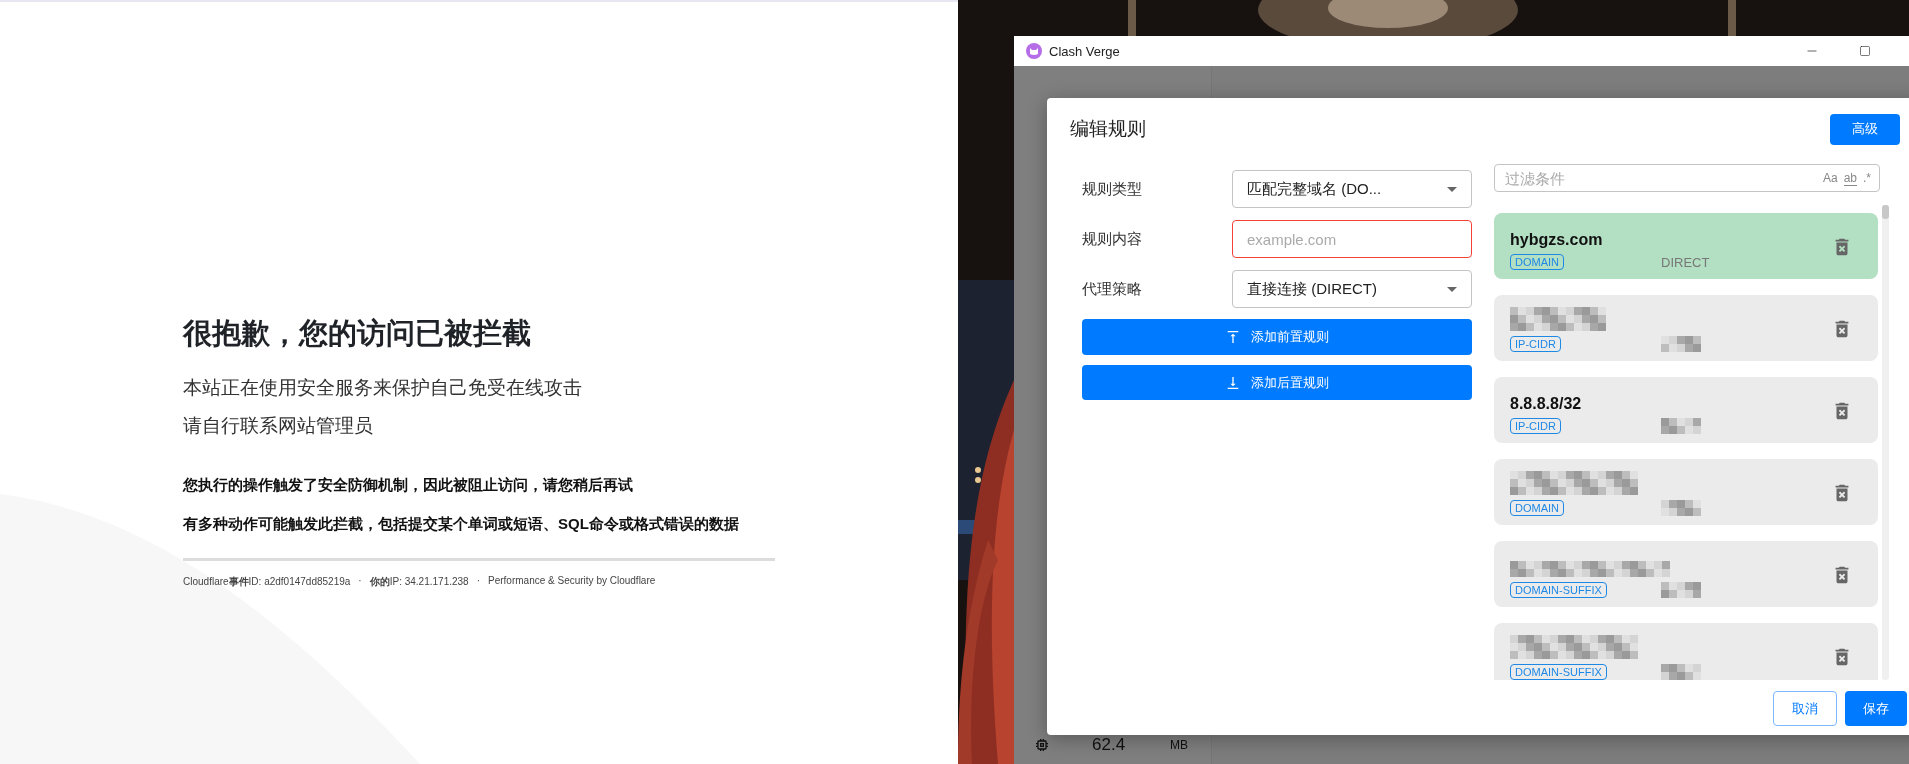 The width and height of the screenshot is (1909, 764). What do you see at coordinates (1865, 51) in the screenshot?
I see `maximize-icon` at bounding box center [1865, 51].